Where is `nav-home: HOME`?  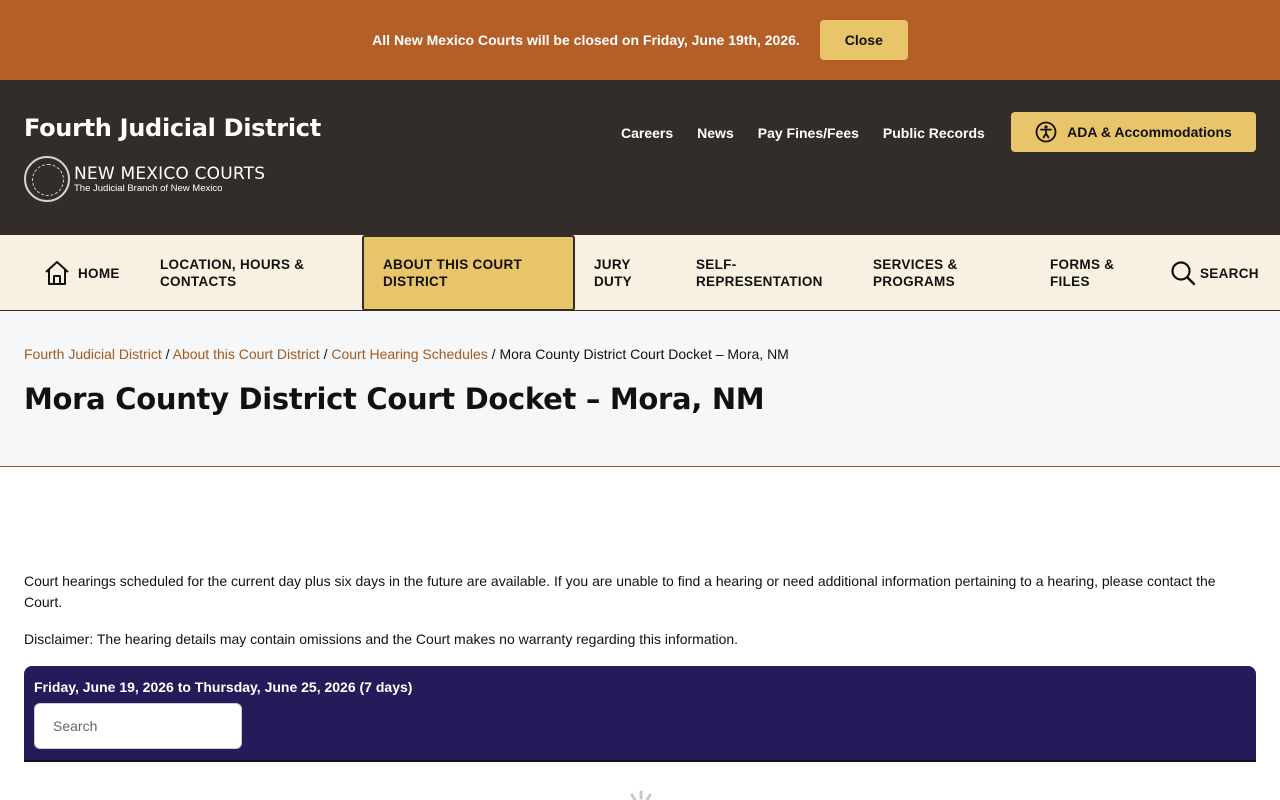 nav-home: HOME is located at coordinates (82, 273).